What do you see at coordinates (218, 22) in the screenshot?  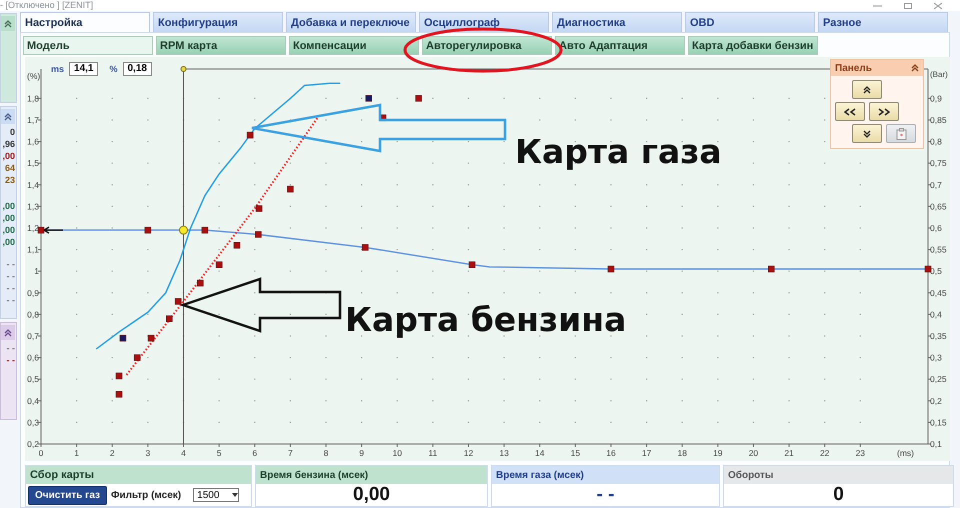 I see `tab: Конфигурация` at bounding box center [218, 22].